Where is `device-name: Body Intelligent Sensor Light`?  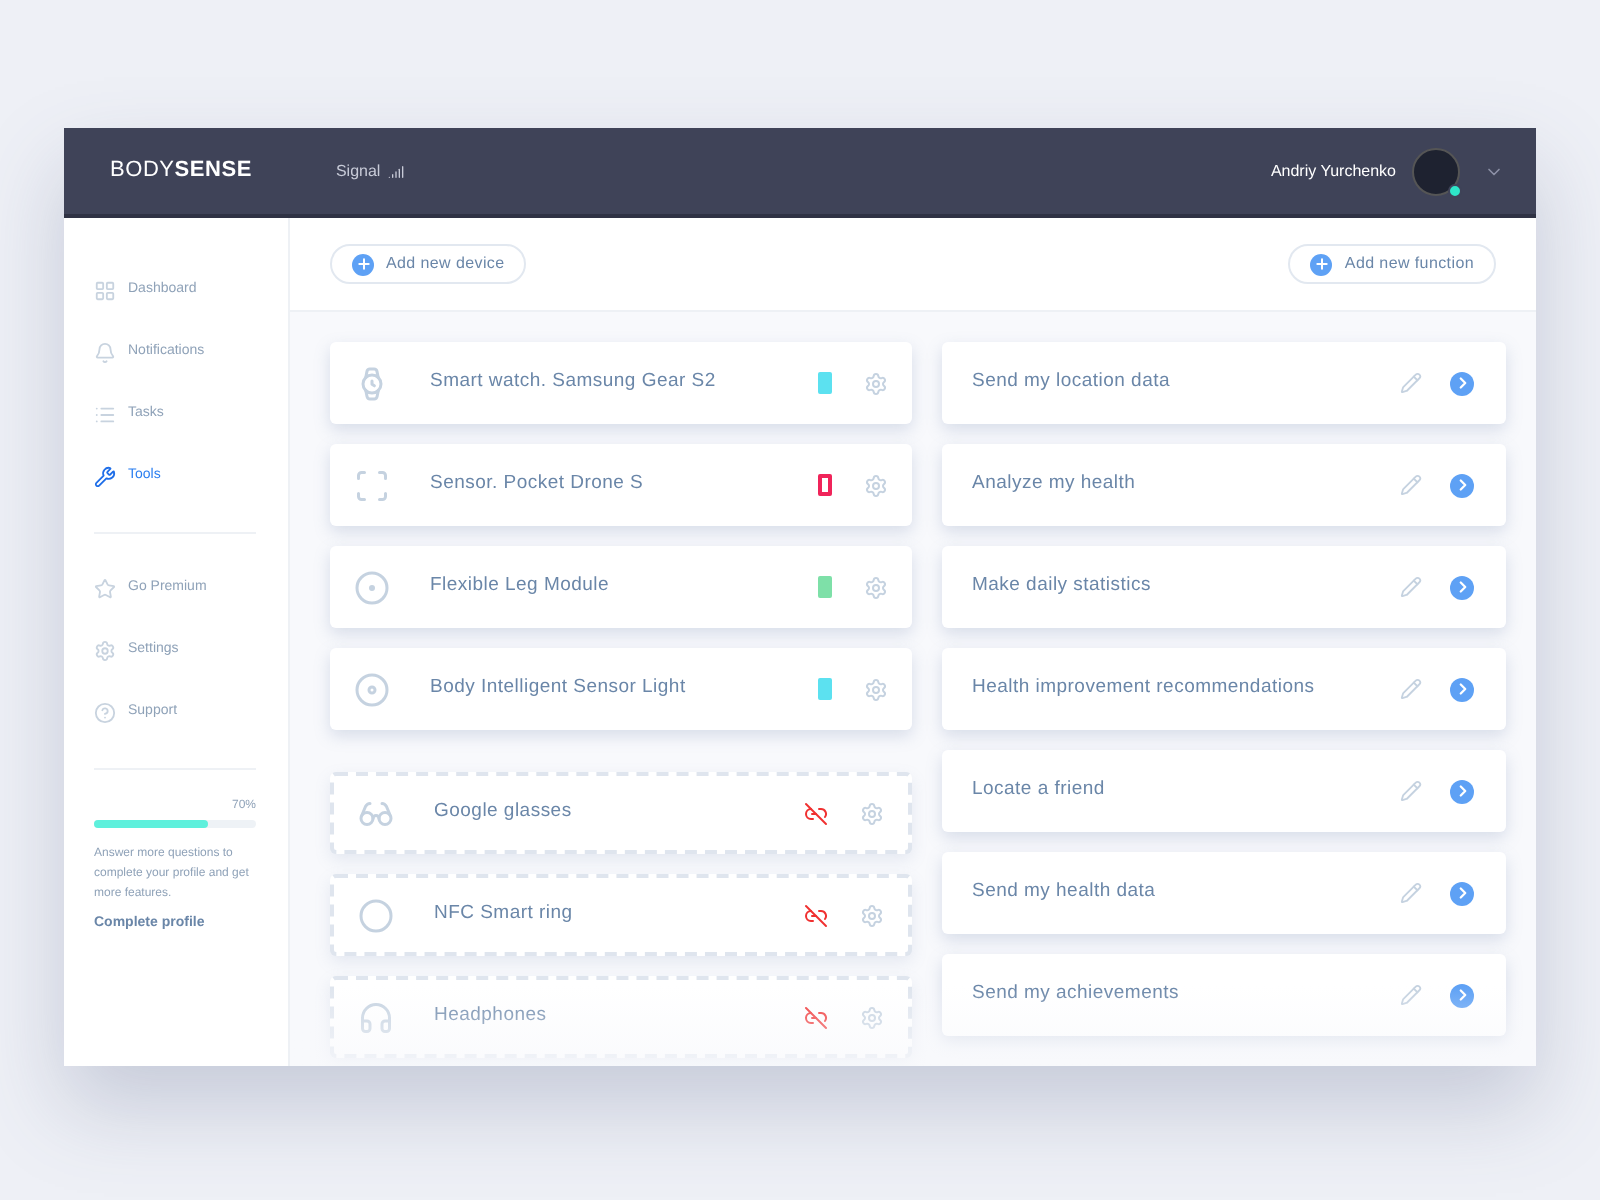
device-name: Body Intelligent Sensor Light is located at coordinates (558, 688).